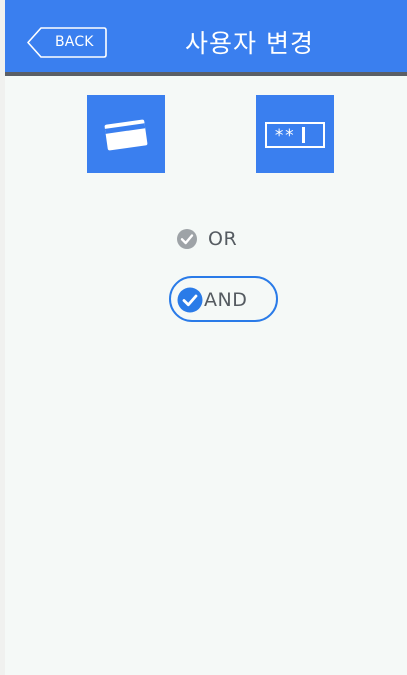  What do you see at coordinates (249, 43) in the screenshot?
I see `page-title: 사용자 변경` at bounding box center [249, 43].